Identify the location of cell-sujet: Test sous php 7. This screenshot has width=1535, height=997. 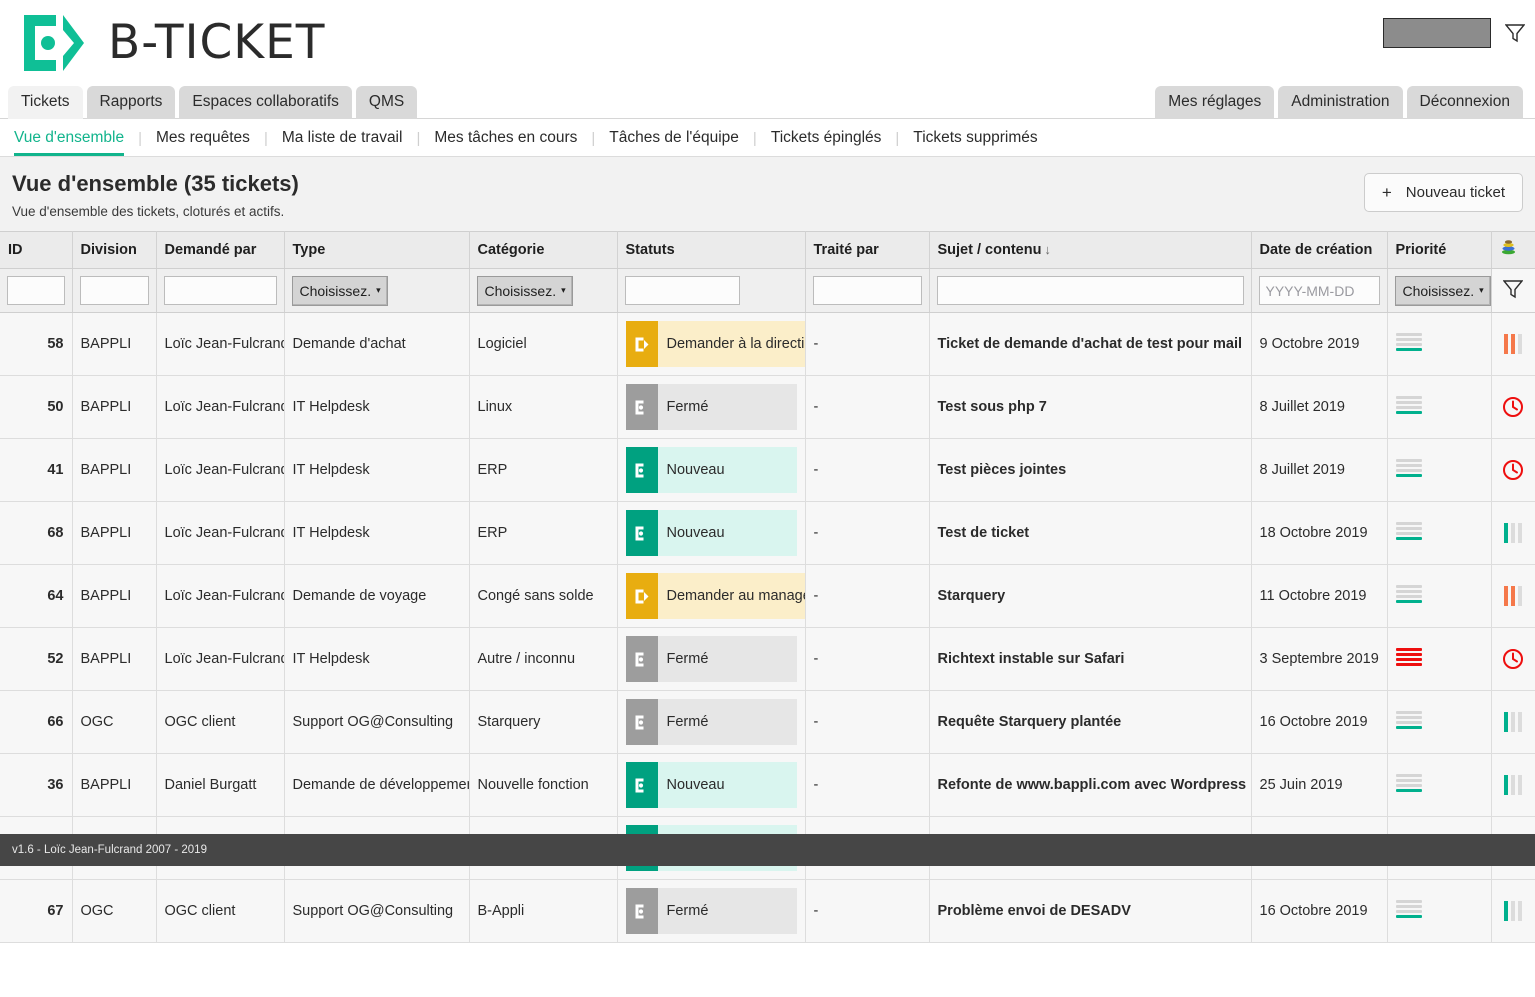
(1090, 407).